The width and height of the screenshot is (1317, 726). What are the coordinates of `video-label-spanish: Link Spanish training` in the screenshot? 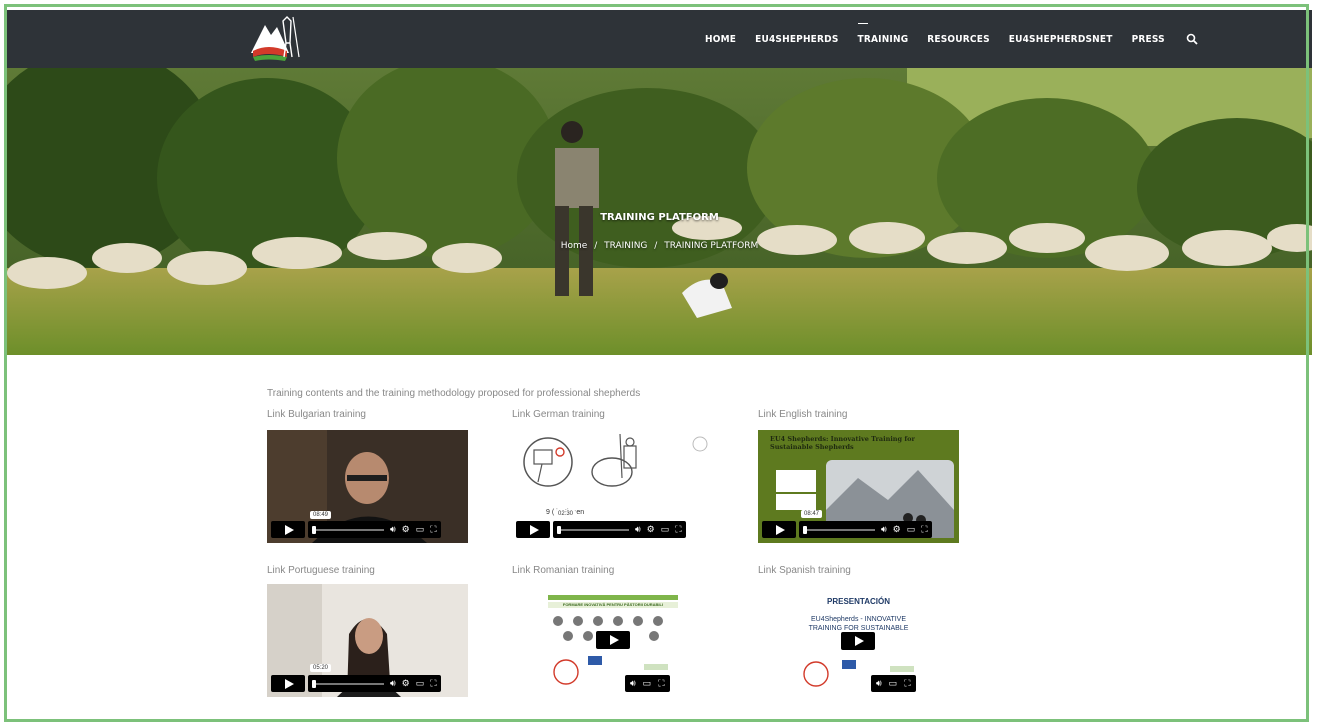 It's located at (804, 570).